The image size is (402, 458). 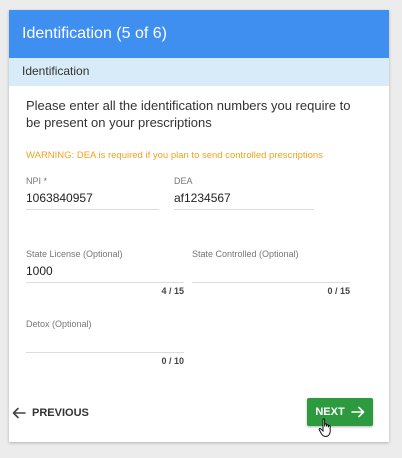 I want to click on npi-field: NPI *, so click(x=92, y=196).